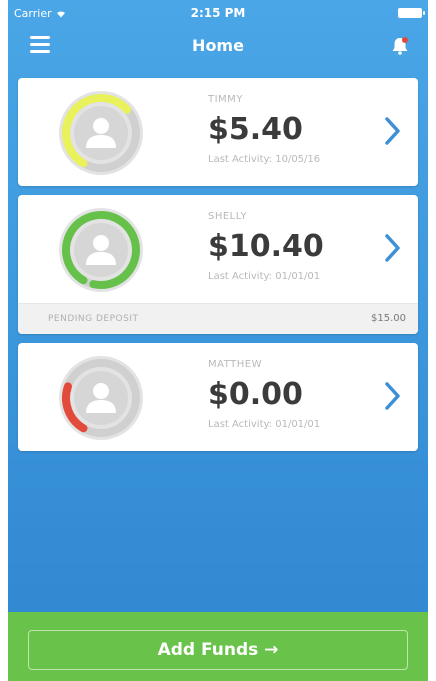 The image size is (436, 681). What do you see at coordinates (411, 13) in the screenshot?
I see `battery-icon` at bounding box center [411, 13].